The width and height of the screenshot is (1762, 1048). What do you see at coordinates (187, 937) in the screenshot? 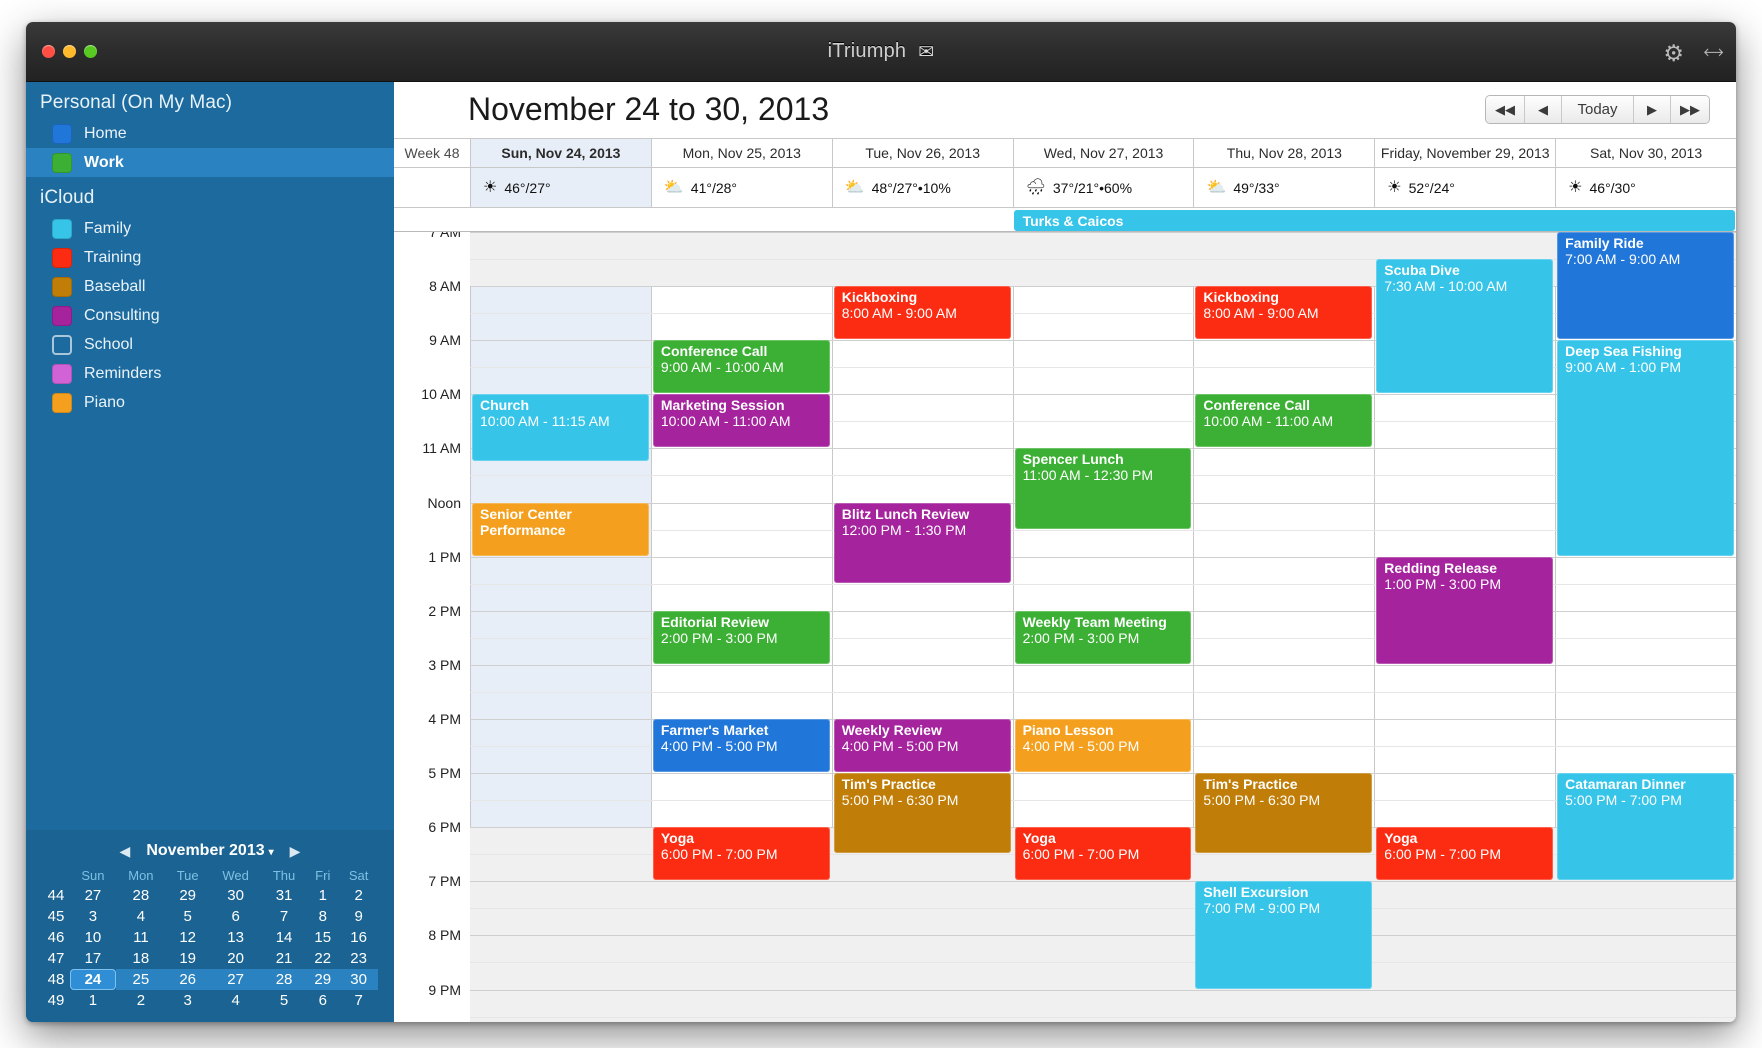
I see `mini-day-cell: 12` at bounding box center [187, 937].